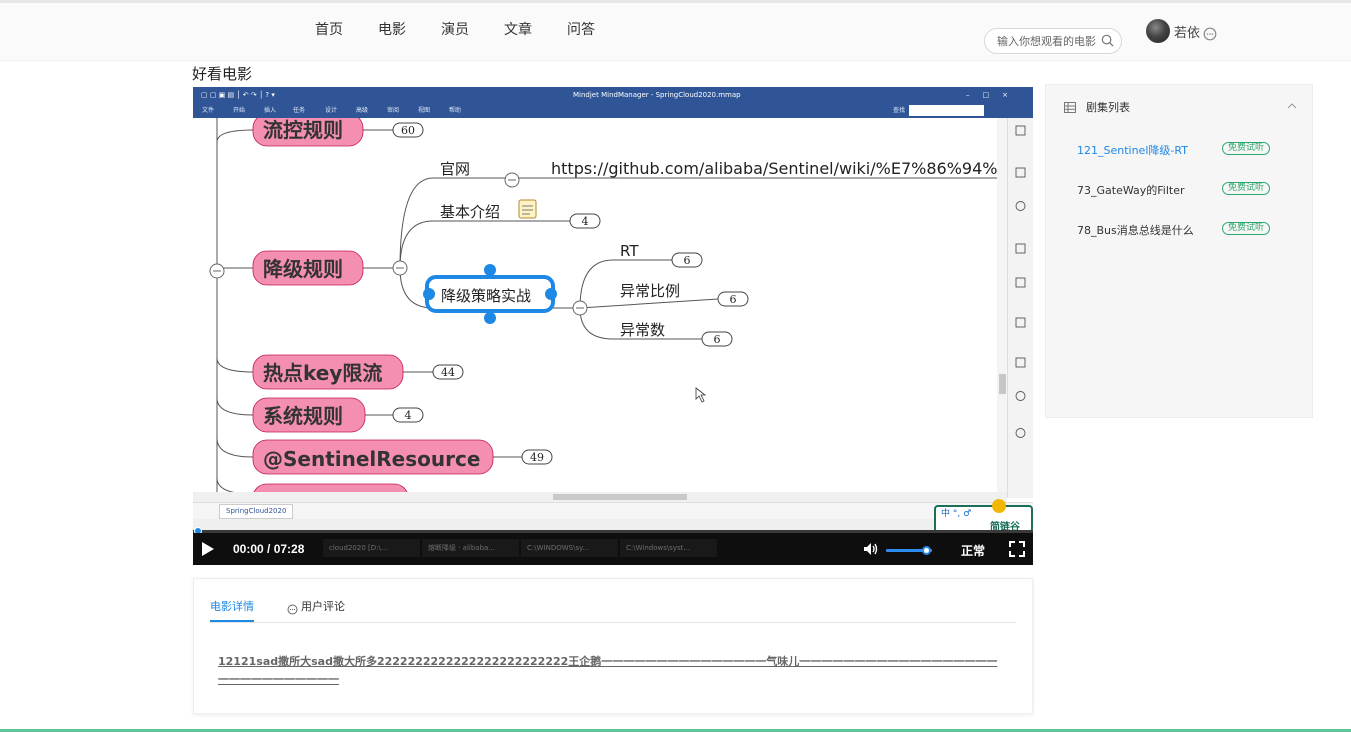 The image size is (1351, 732). Describe the element at coordinates (1020, 281) in the screenshot. I see `side-toolbar-icons` at that location.